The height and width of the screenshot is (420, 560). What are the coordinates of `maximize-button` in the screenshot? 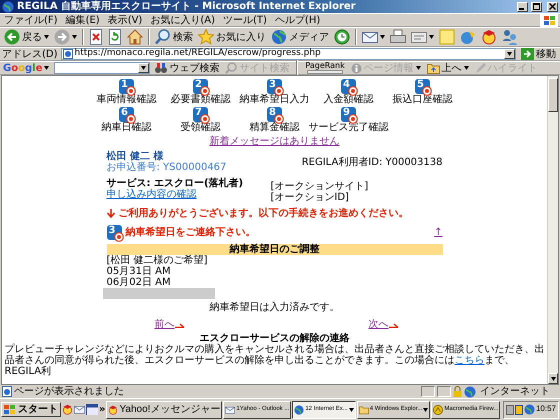 It's located at (536, 7).